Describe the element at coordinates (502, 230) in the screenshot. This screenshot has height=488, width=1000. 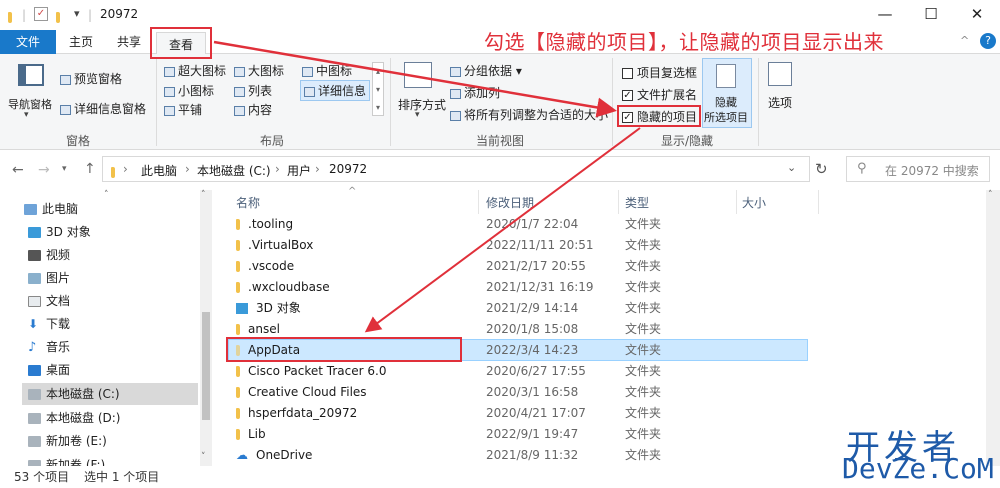
I see `arrow-to-appdata` at that location.